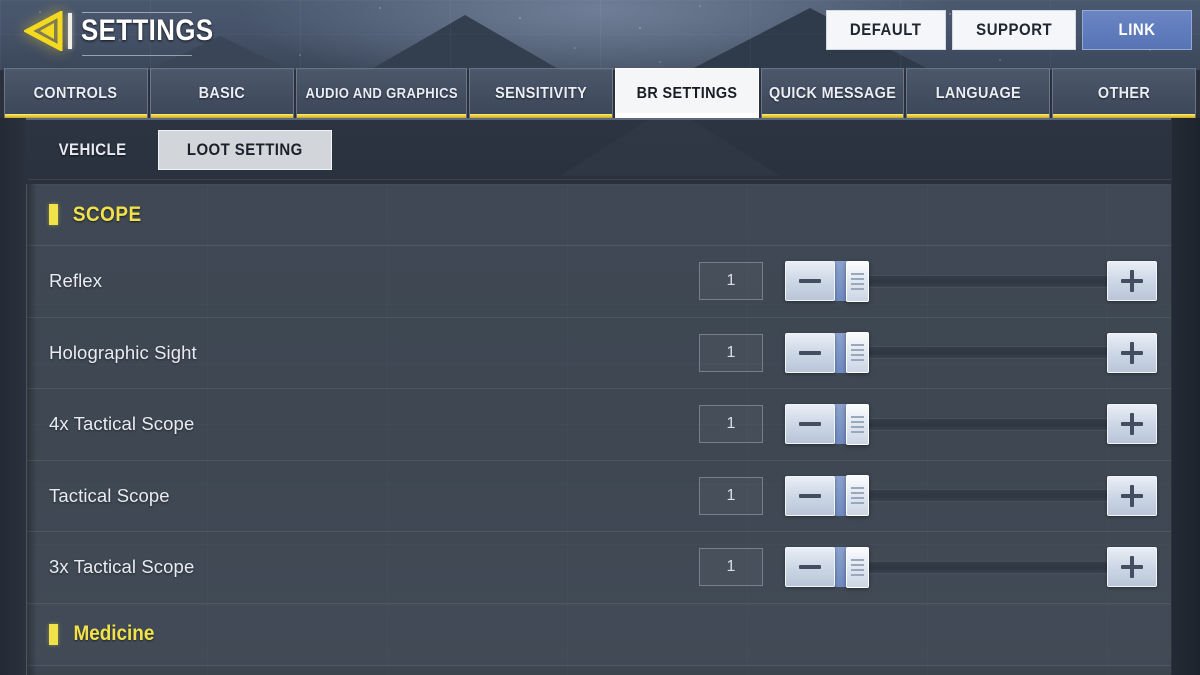 The width and height of the screenshot is (1200, 675). Describe the element at coordinates (599, 425) in the screenshot. I see `setting-row-4x-tactical-scope: 4x Tactical Scope 1` at that location.